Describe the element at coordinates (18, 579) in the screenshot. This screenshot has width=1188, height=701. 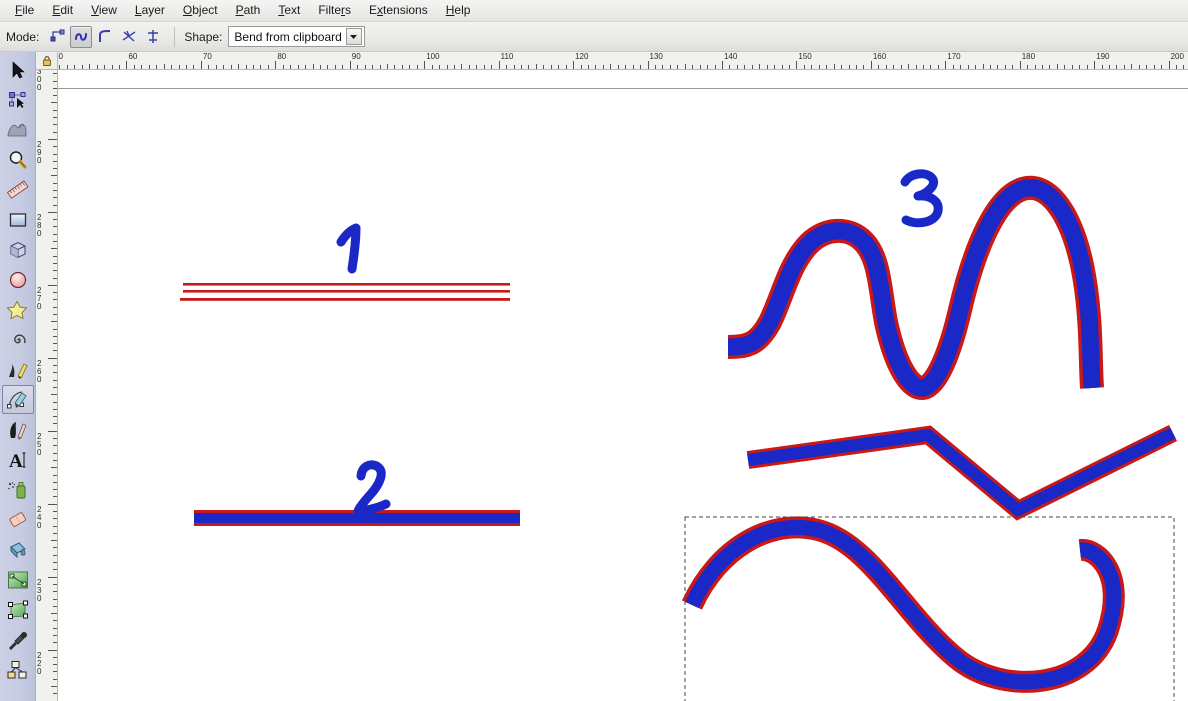
I see `tool-gradient` at that location.